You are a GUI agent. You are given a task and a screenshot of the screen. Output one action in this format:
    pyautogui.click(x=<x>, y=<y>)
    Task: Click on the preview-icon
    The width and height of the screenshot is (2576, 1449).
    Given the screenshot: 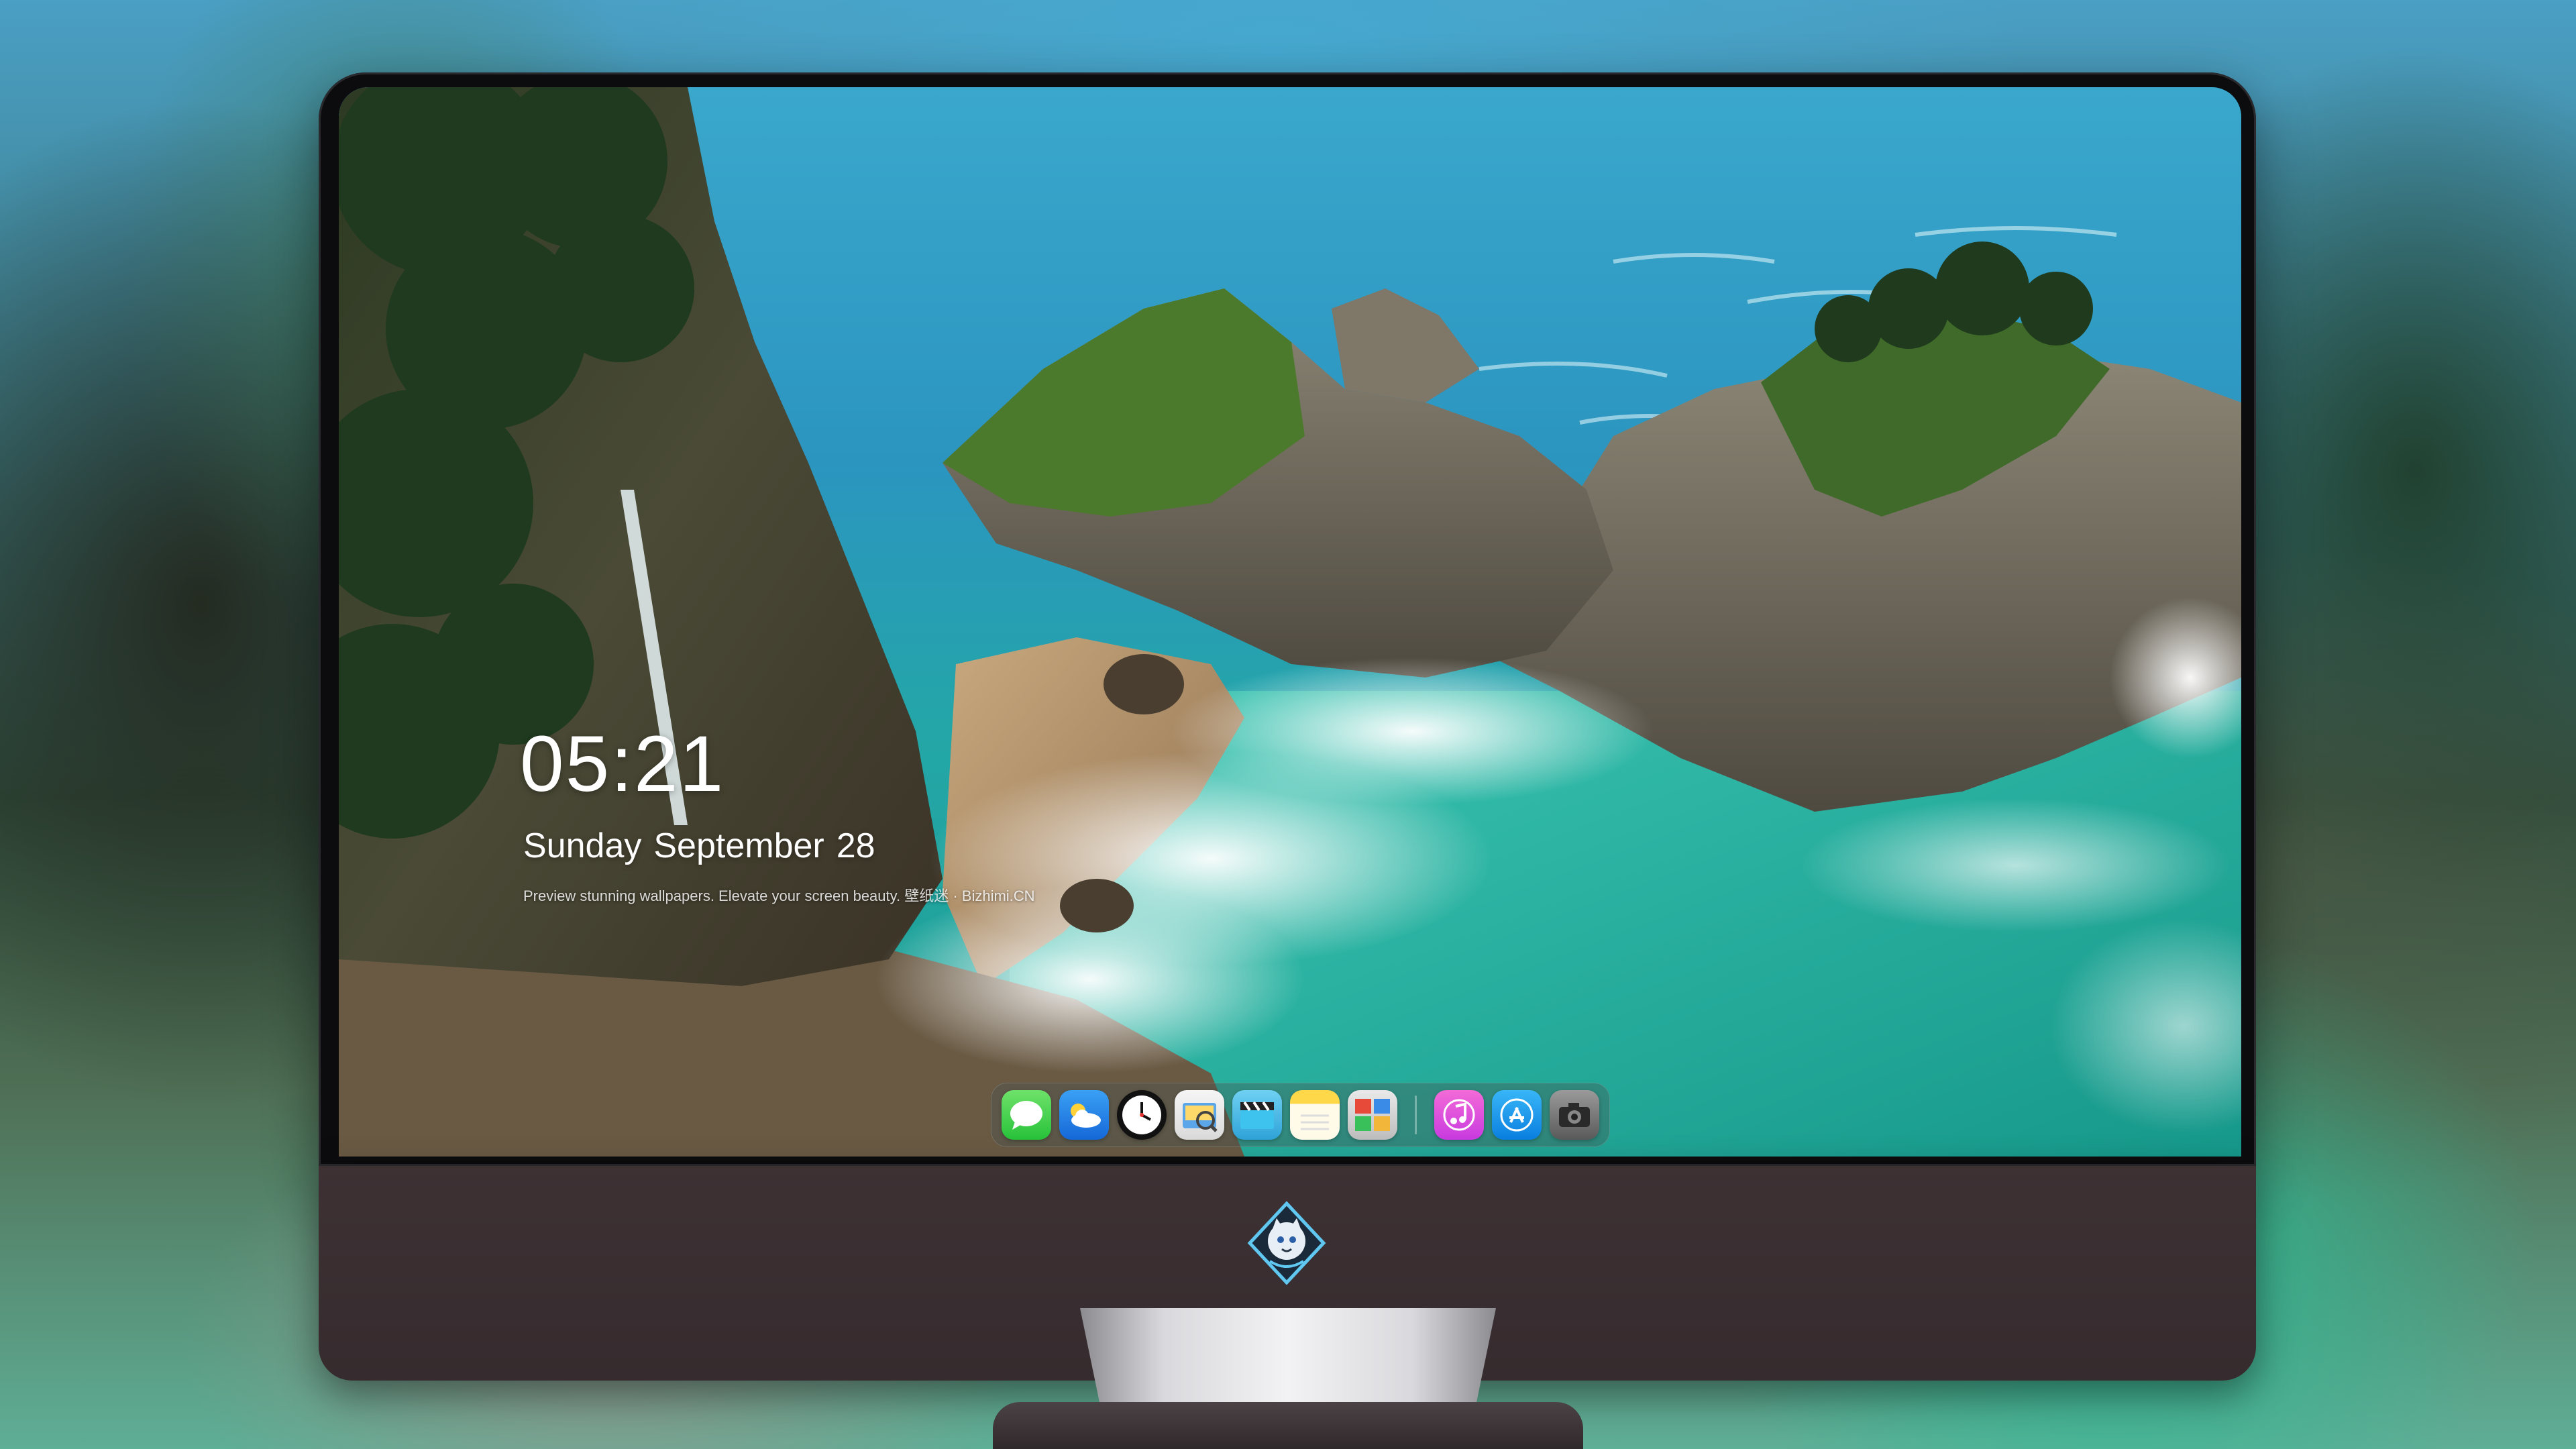 What is the action you would take?
    pyautogui.click(x=1199, y=1115)
    